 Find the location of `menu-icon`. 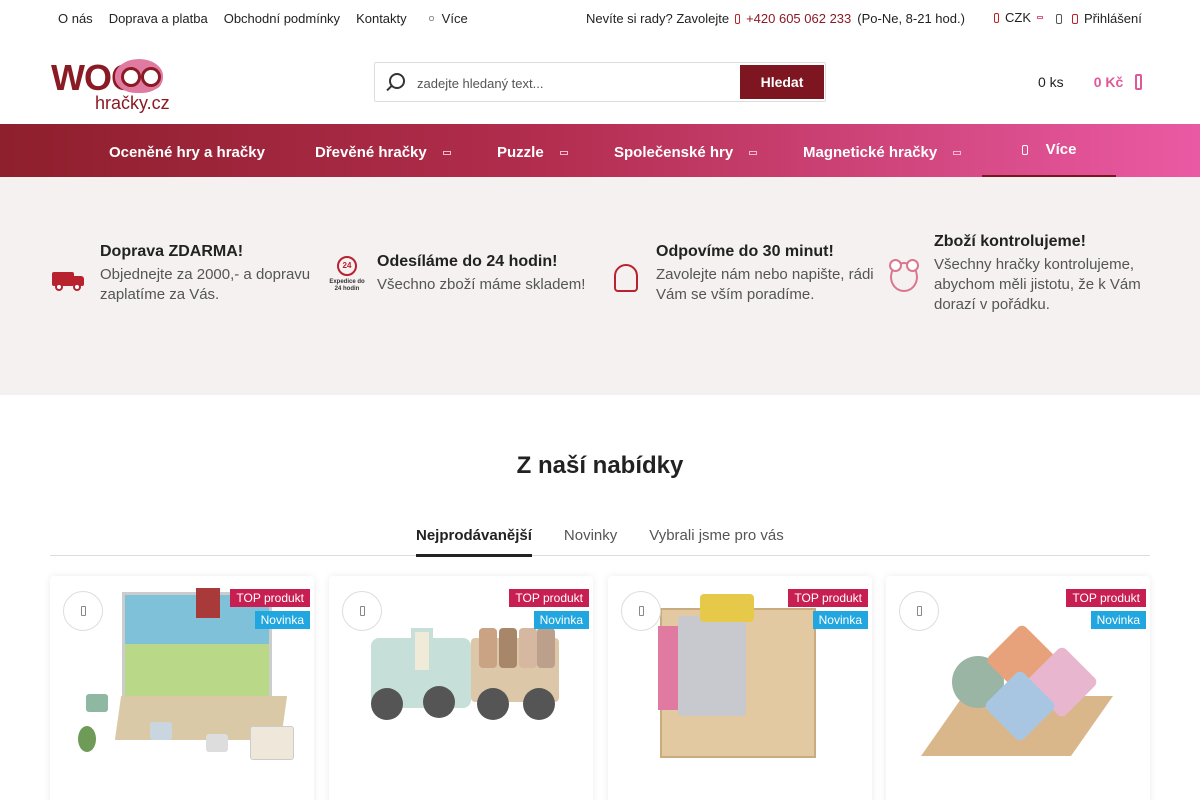

menu-icon is located at coordinates (1024, 149).